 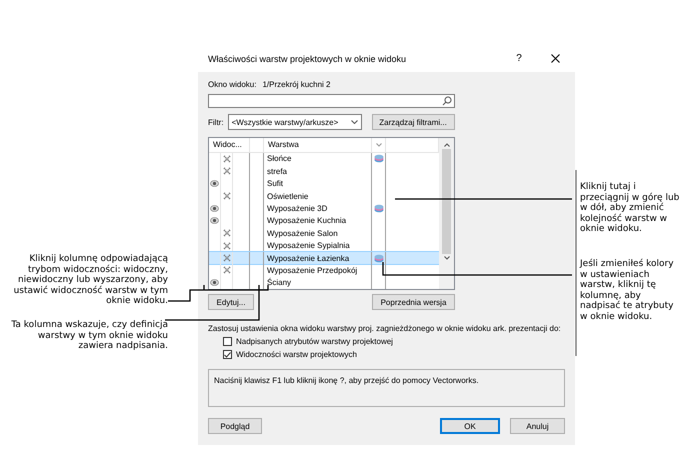 I want to click on layer-name: Sufit, so click(x=318, y=184).